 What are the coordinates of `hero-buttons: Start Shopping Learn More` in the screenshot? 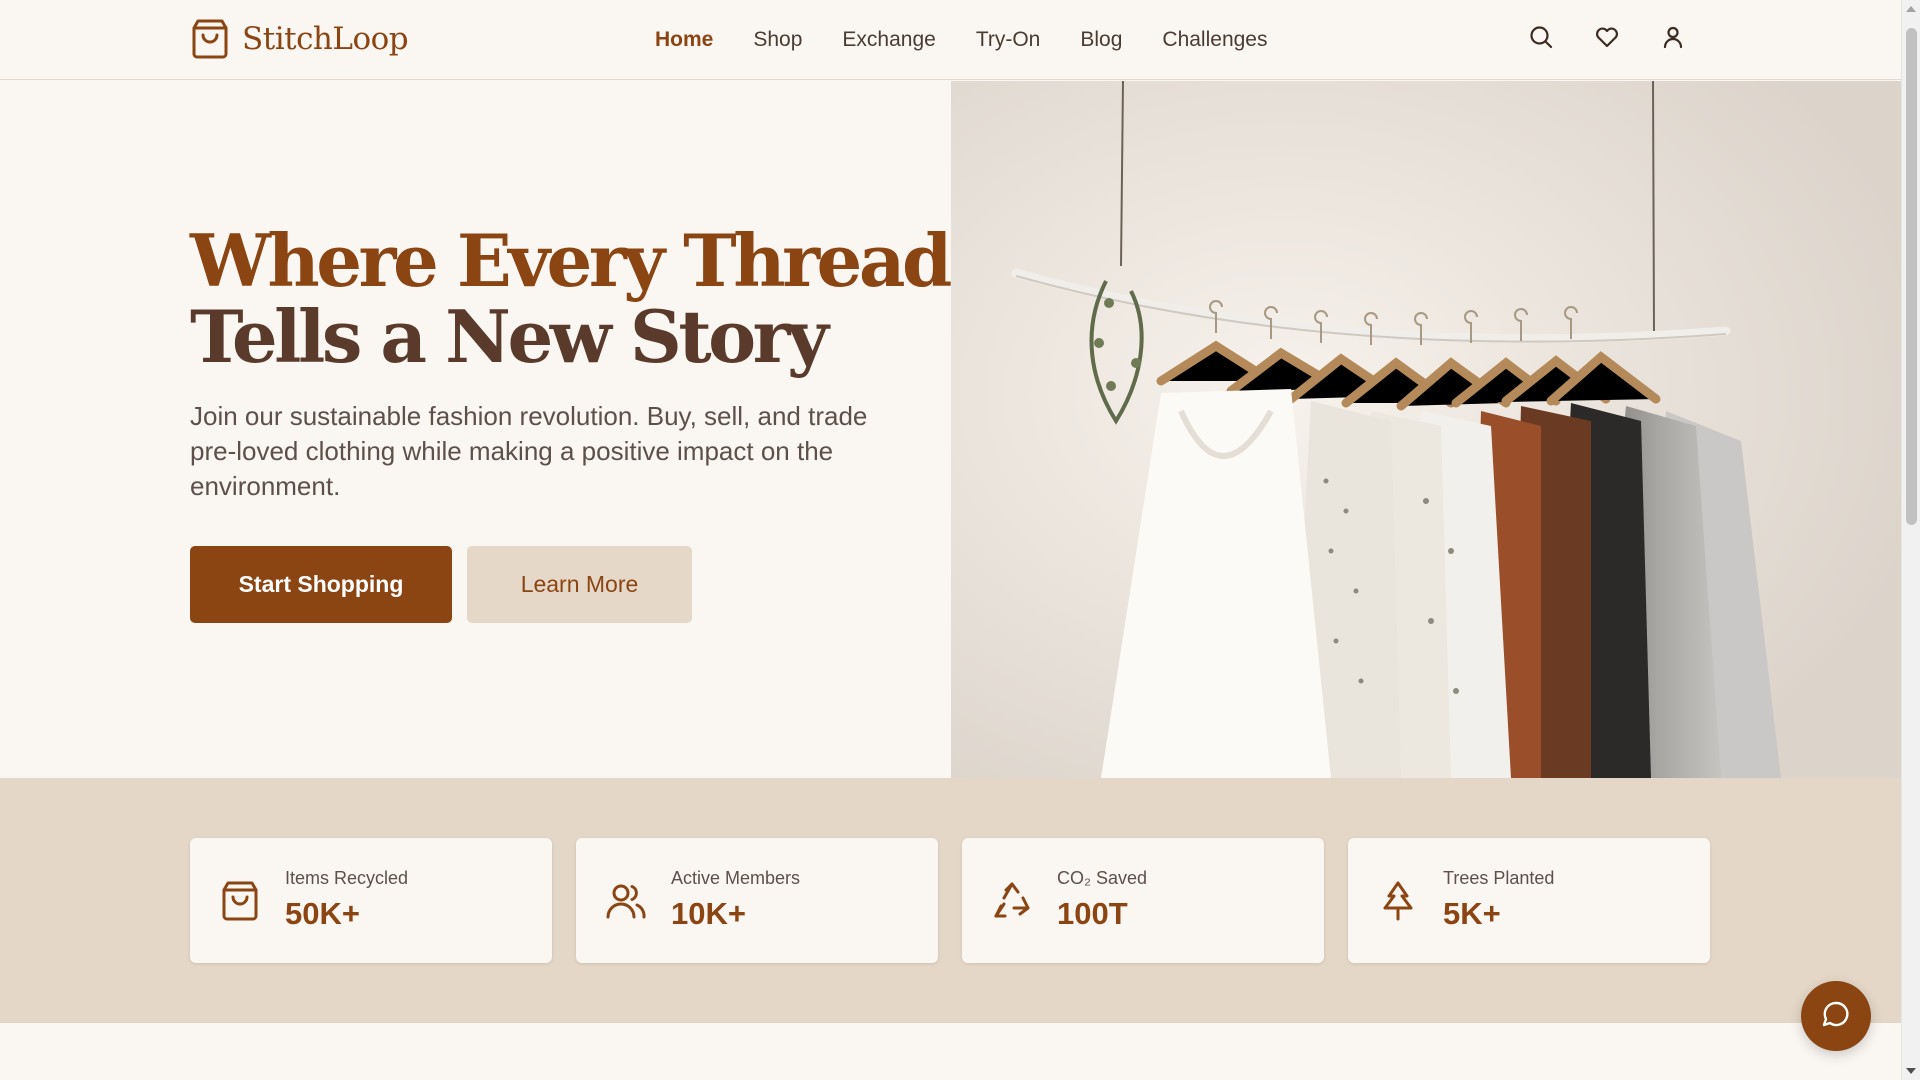 It's located at (550, 584).